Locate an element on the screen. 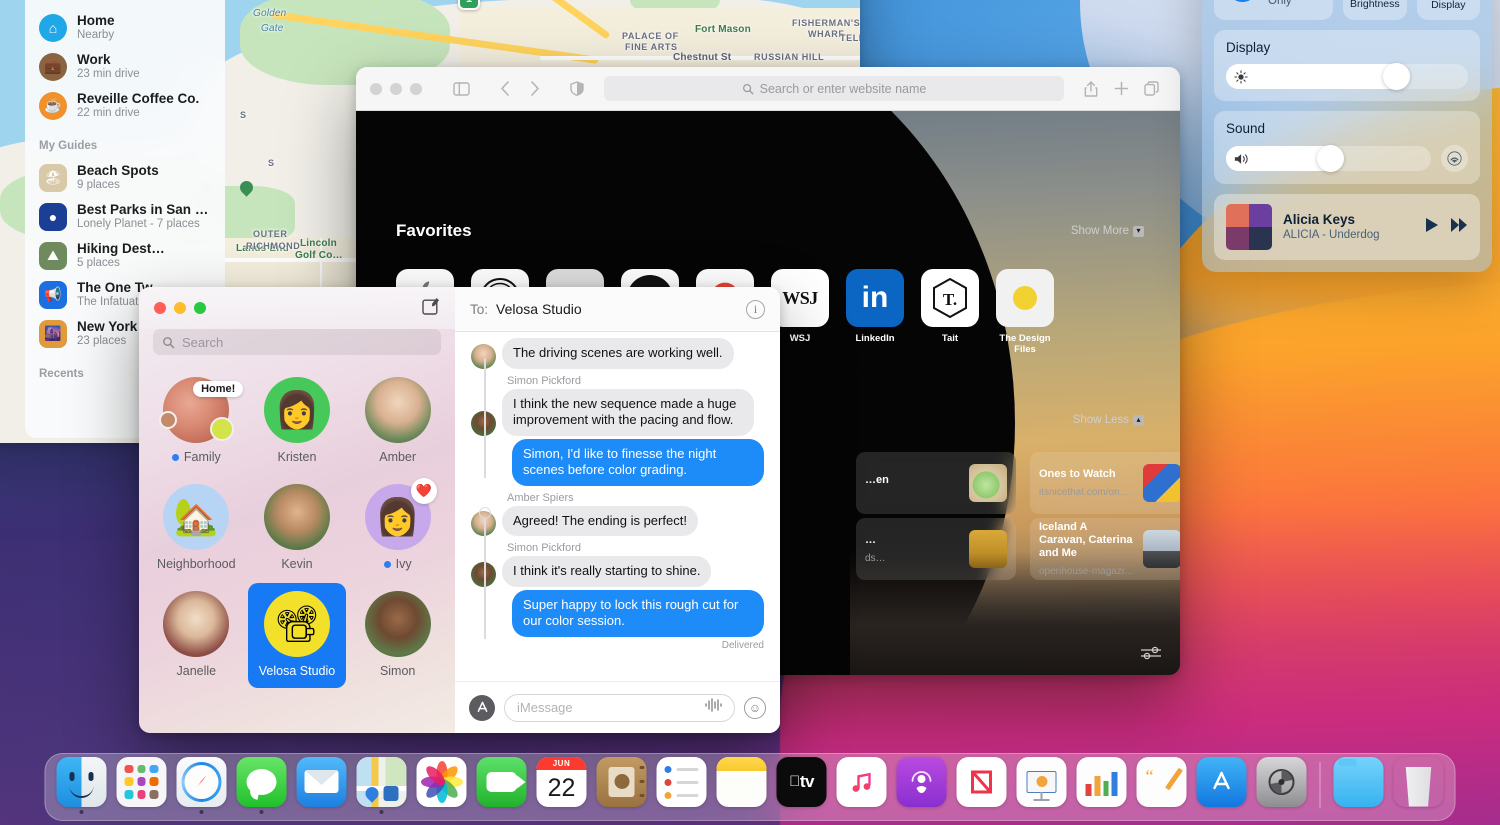  new-tab-icon is located at coordinates (1121, 89).